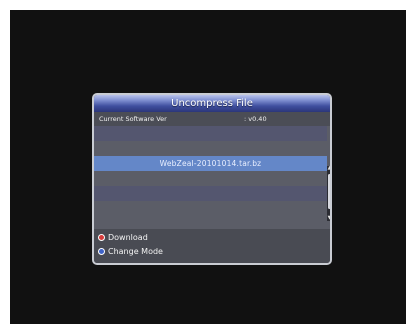 The height and width of the screenshot is (334, 417). What do you see at coordinates (255, 119) in the screenshot?
I see `software-version-value: : v0.40` at bounding box center [255, 119].